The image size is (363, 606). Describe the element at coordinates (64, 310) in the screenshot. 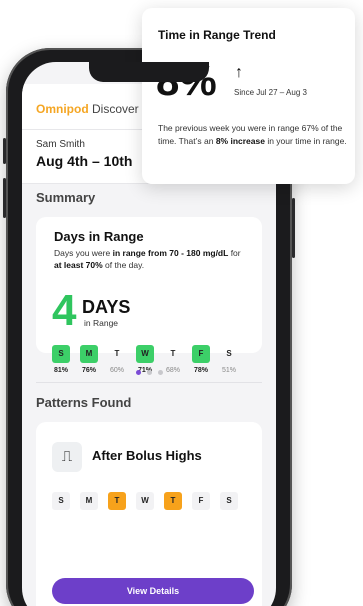

I see `days-count: 4` at that location.